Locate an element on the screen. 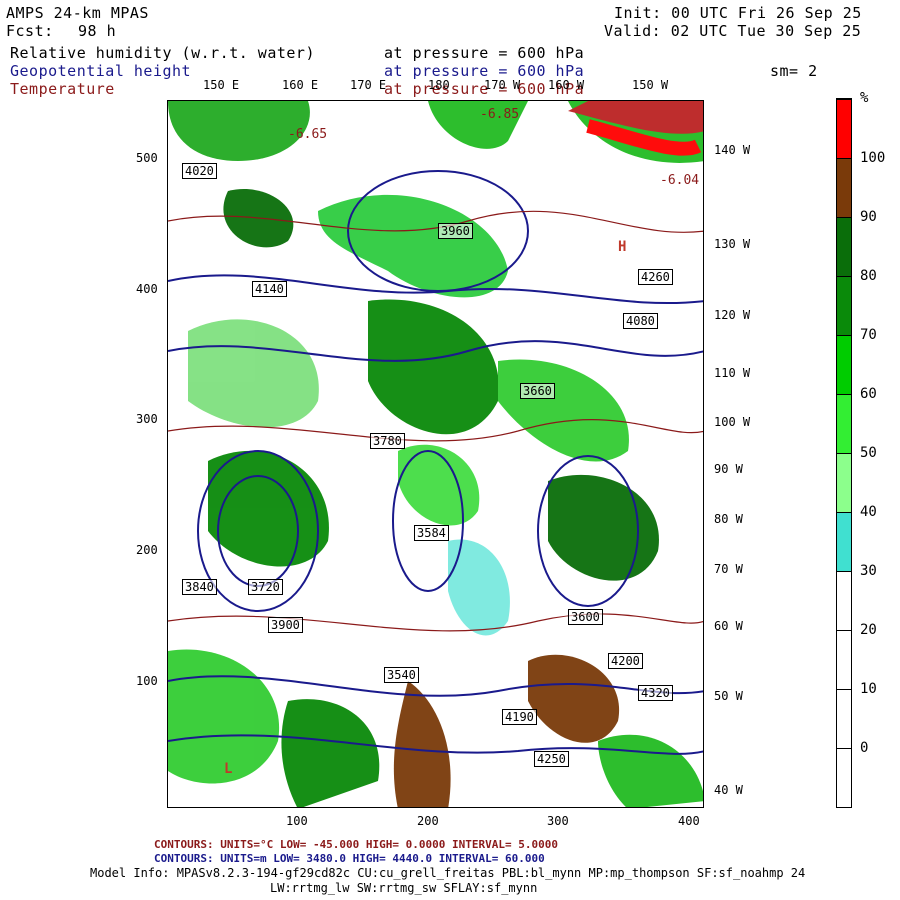  height-label: 4260 is located at coordinates (655, 277).